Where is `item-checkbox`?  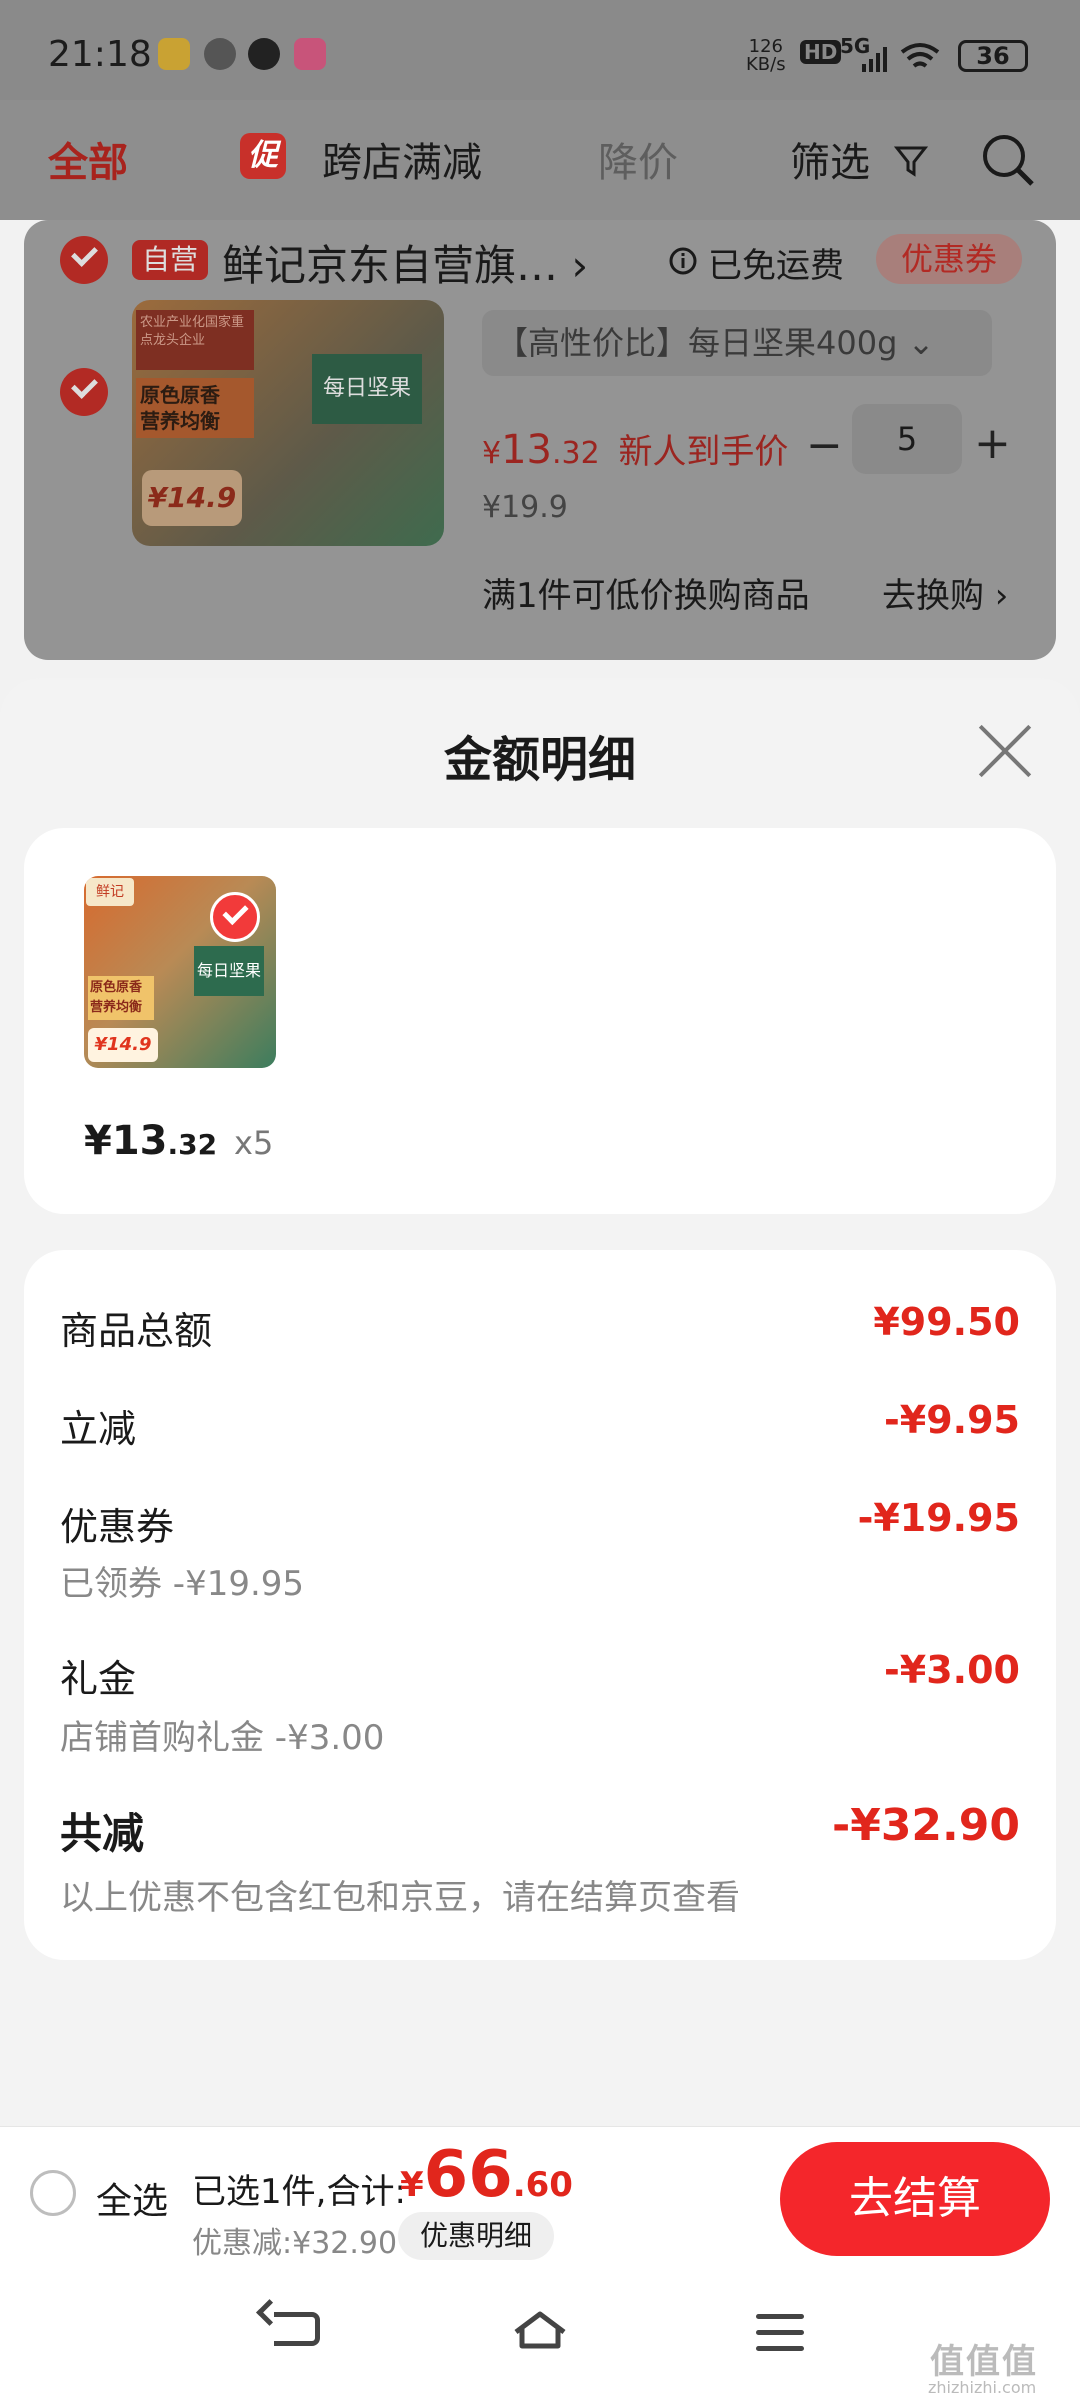 item-checkbox is located at coordinates (84, 392).